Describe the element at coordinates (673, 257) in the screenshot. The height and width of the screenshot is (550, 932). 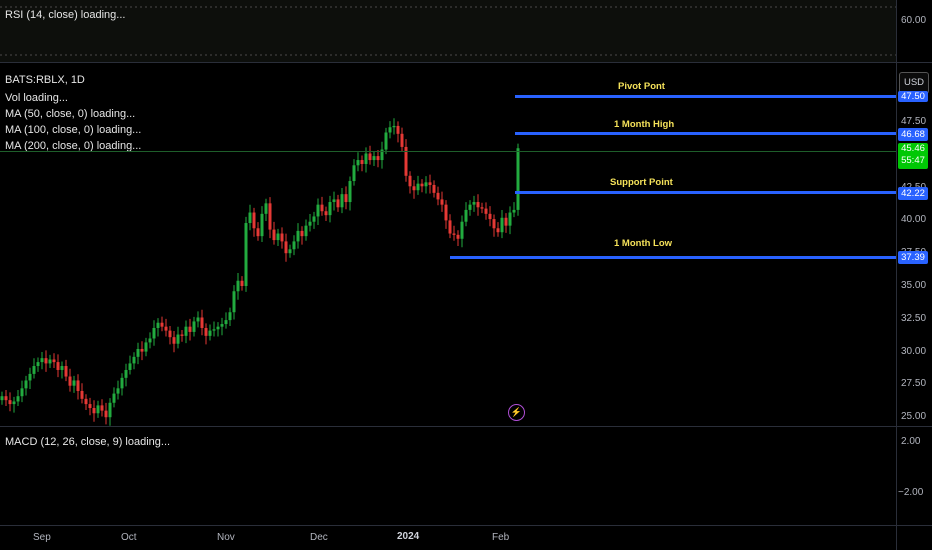
I see `month-low-line` at that location.